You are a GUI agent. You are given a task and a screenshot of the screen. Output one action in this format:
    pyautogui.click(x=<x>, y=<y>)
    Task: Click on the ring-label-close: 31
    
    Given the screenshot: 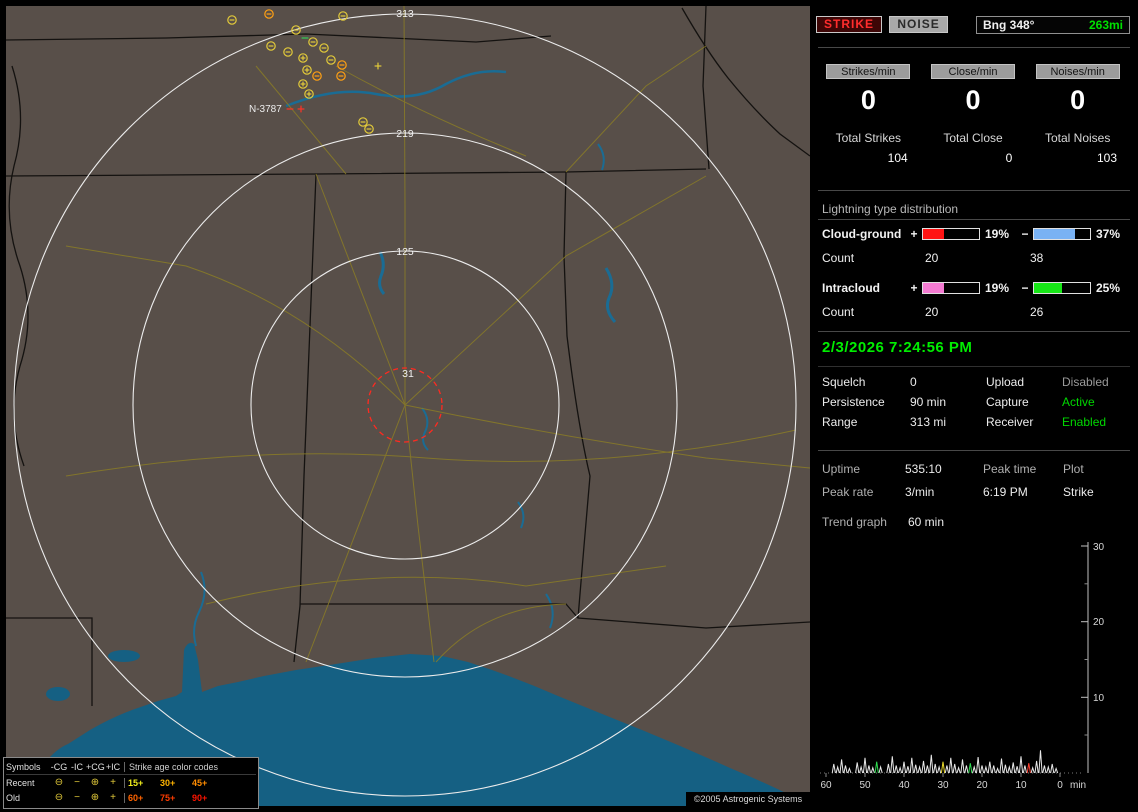 What is the action you would take?
    pyautogui.click(x=408, y=374)
    